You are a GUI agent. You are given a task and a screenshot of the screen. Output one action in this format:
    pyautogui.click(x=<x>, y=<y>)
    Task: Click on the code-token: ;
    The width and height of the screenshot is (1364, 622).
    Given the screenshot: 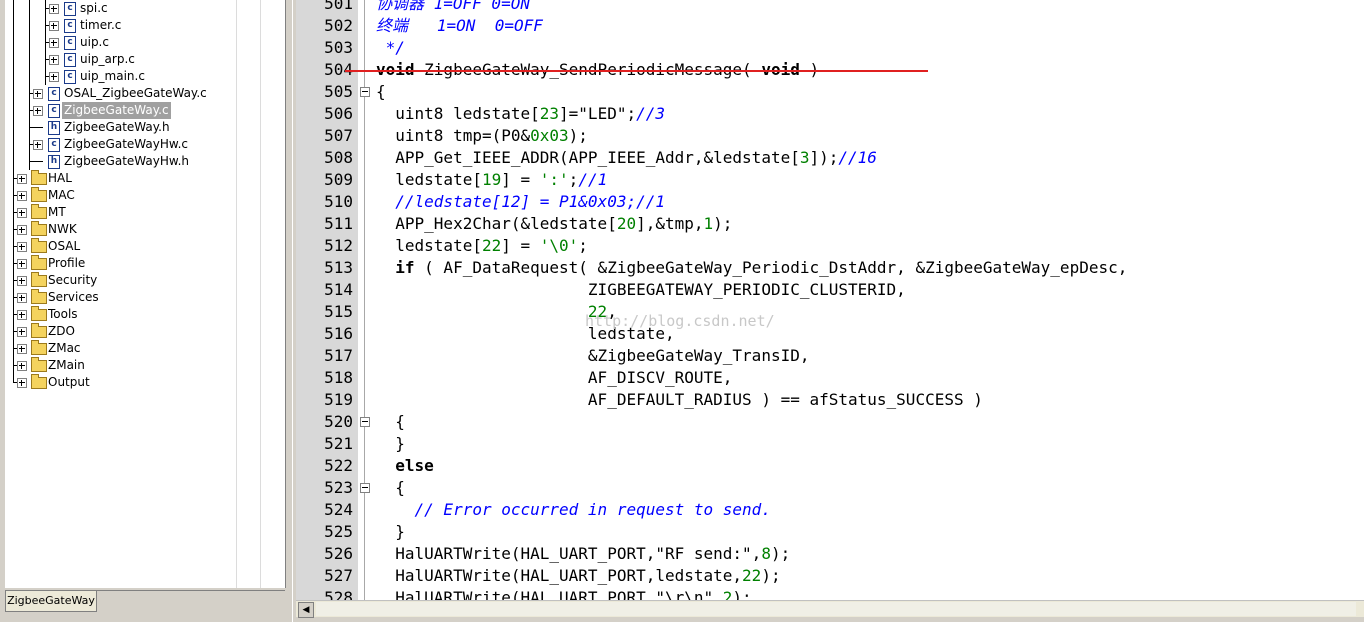 What is the action you would take?
    pyautogui.click(x=583, y=245)
    